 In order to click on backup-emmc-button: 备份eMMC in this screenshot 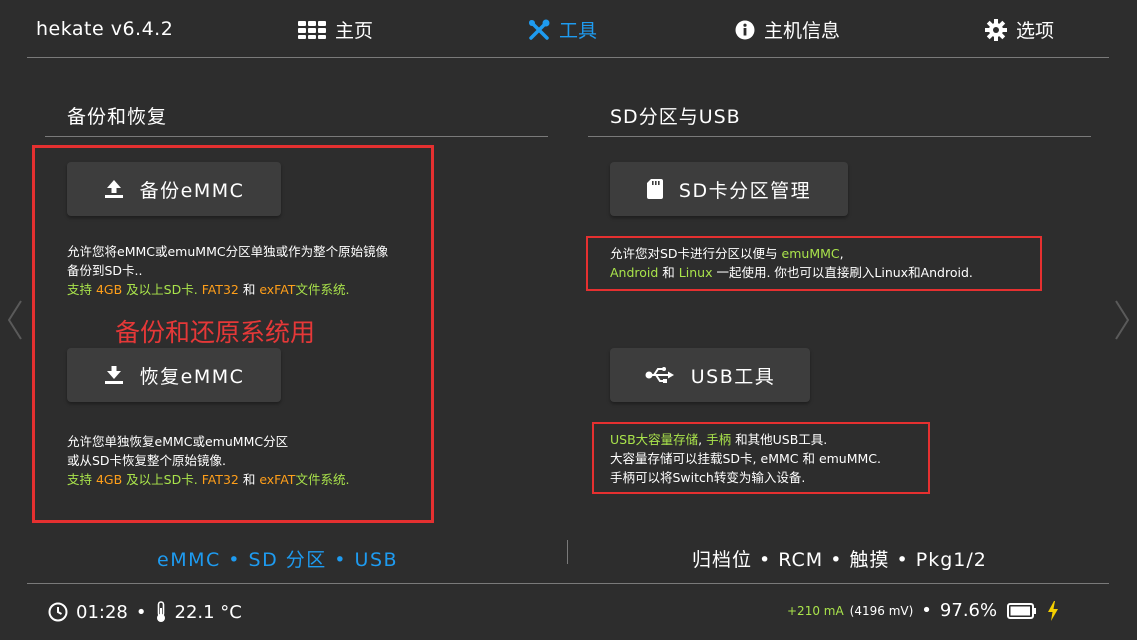, I will do `click(174, 189)`.